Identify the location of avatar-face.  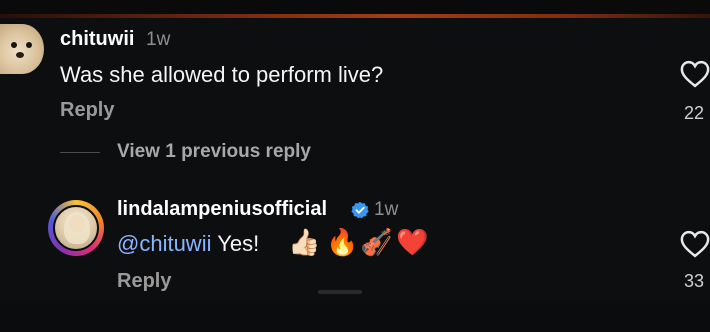
(77, 224).